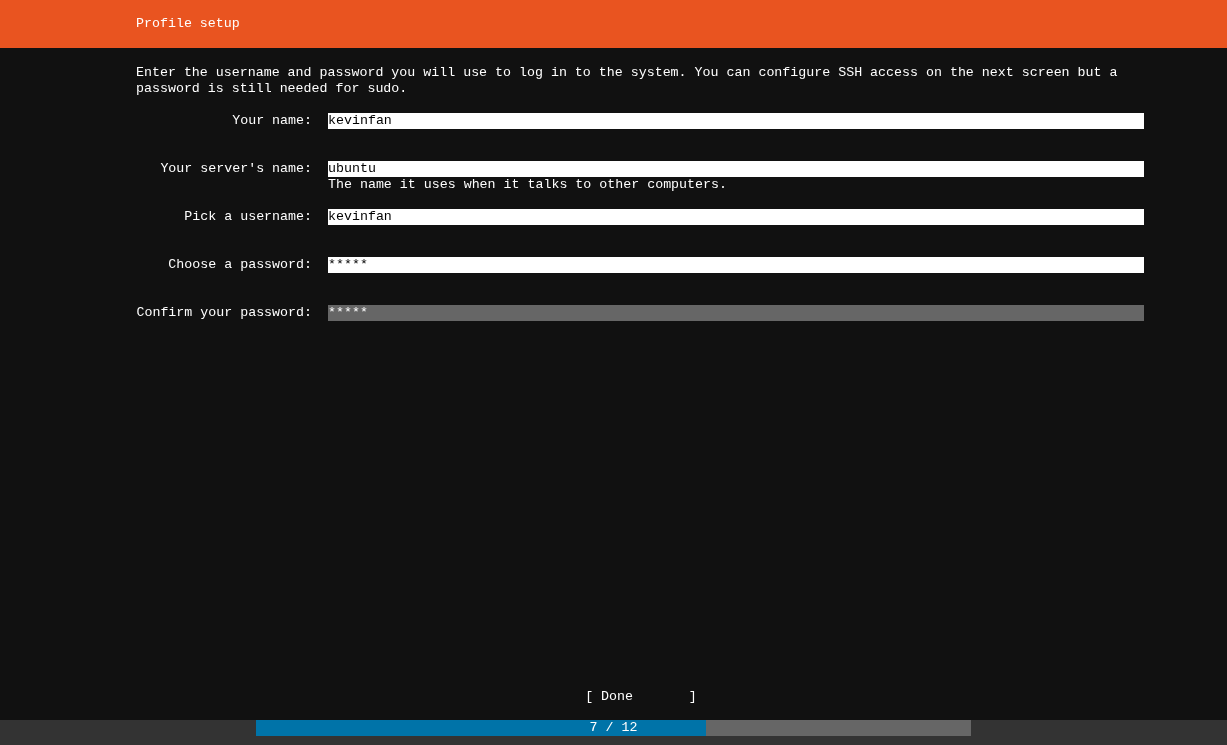 The width and height of the screenshot is (1227, 745). I want to click on header-title: Profile setup, so click(188, 24).